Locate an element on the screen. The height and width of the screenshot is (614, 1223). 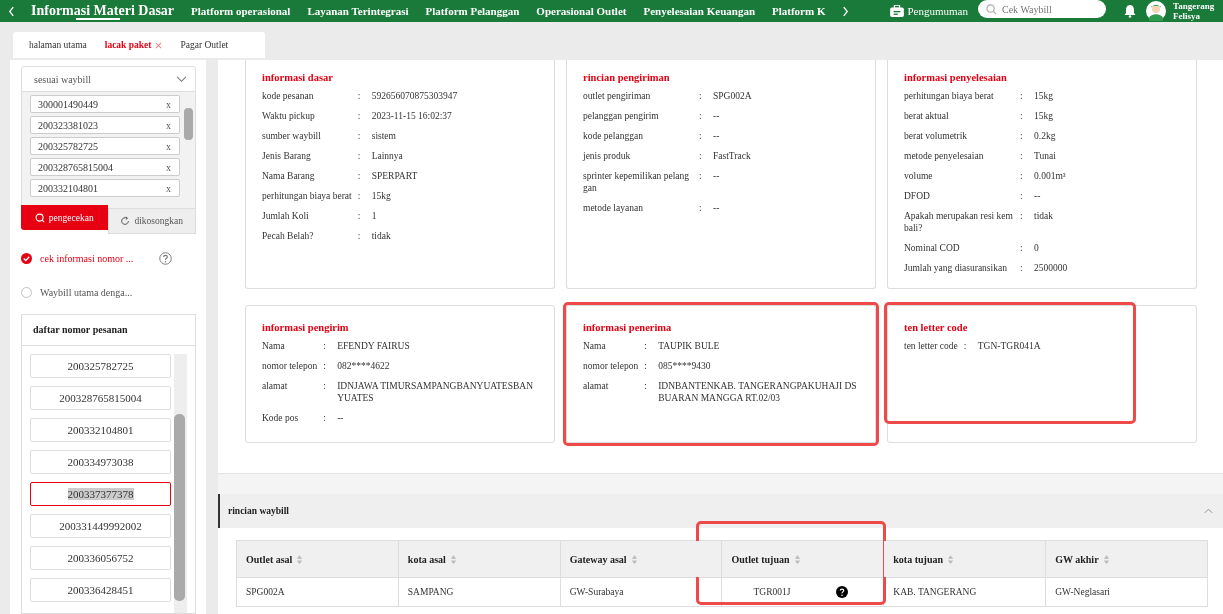
table-cell: TGR001J is located at coordinates (803, 592).